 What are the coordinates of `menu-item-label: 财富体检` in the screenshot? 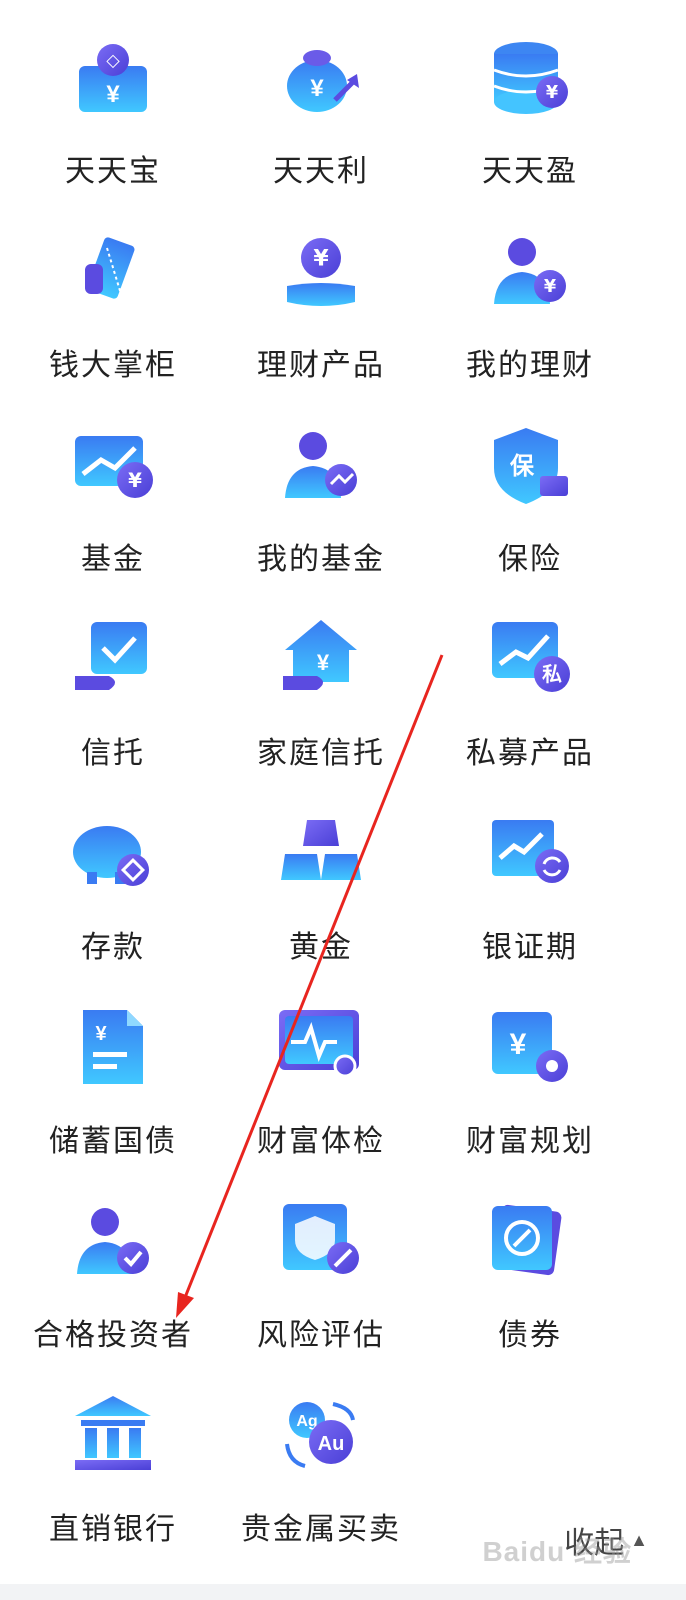 It's located at (321, 1141).